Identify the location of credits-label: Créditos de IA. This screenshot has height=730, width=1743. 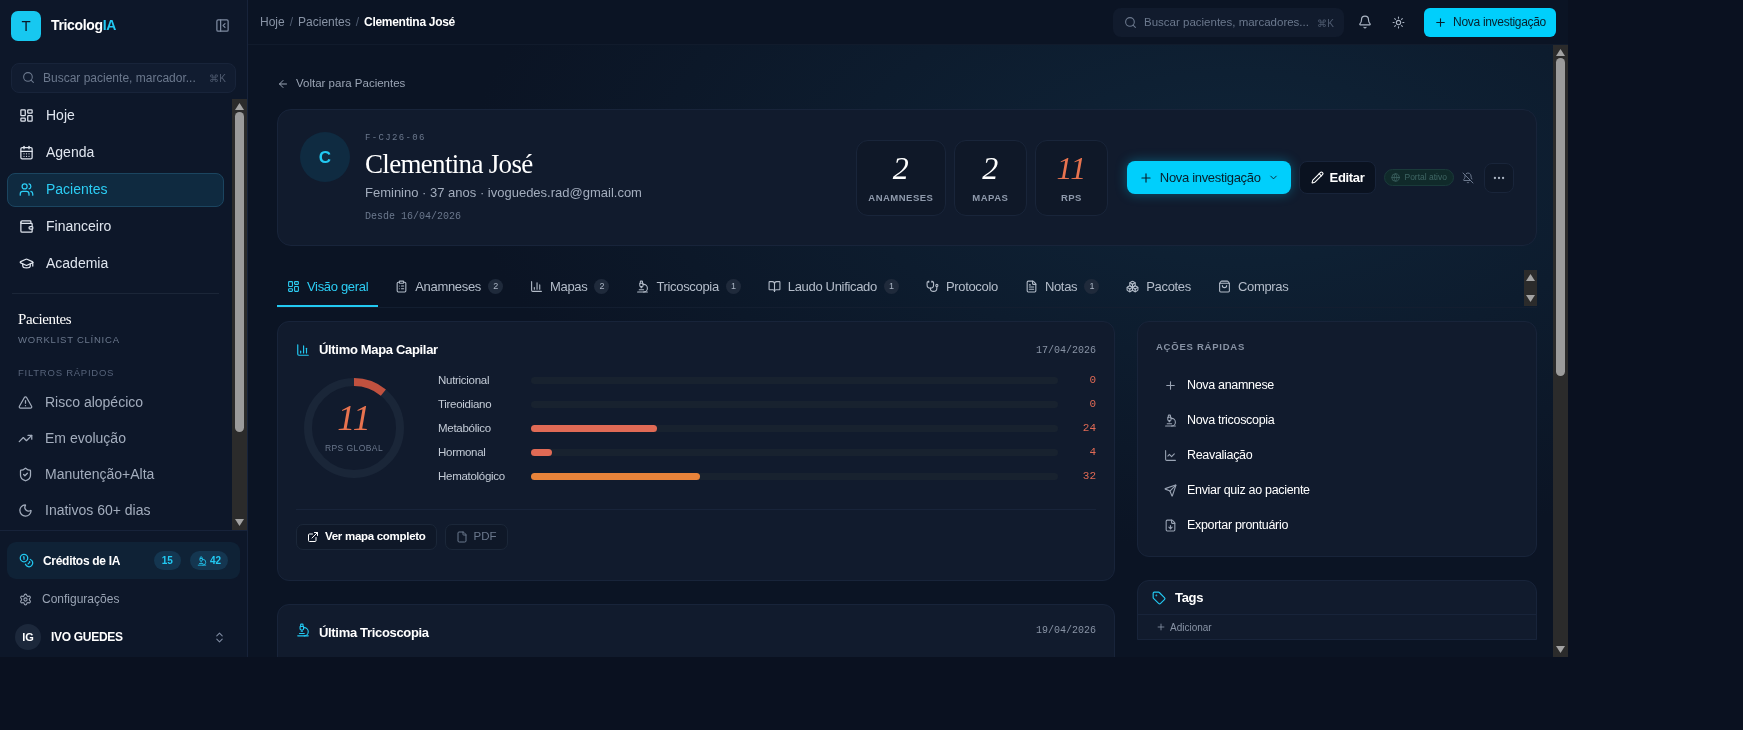
(82, 561).